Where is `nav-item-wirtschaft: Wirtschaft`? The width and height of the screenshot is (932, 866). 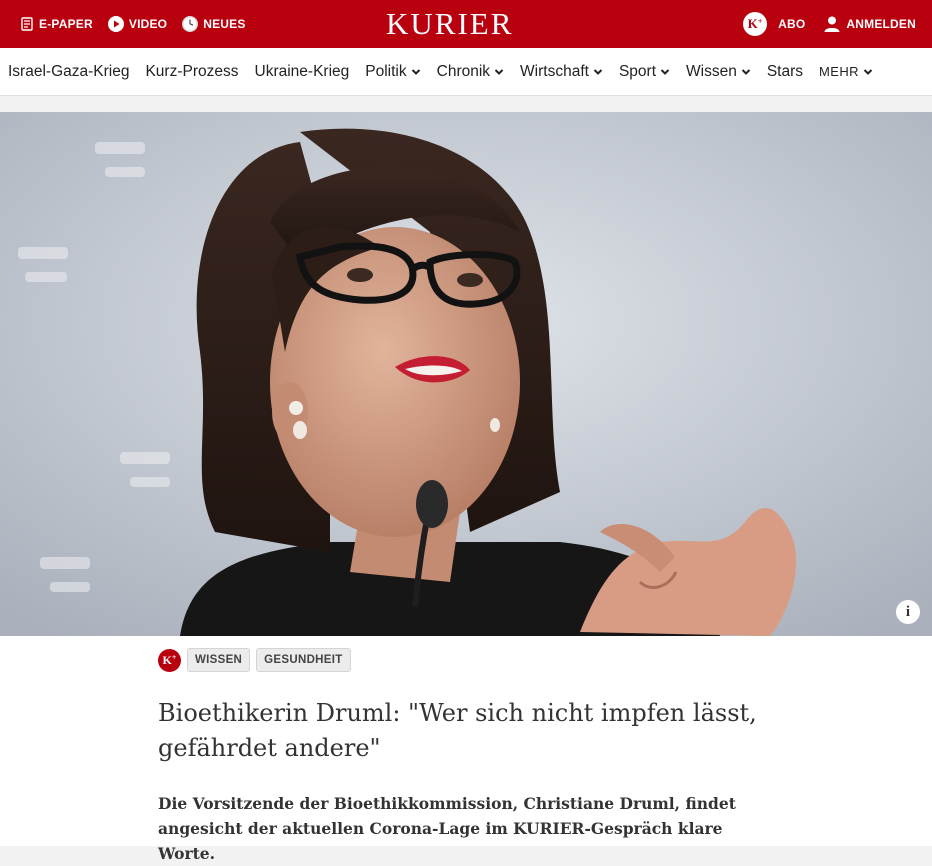
nav-item-wirtschaft: Wirtschaft is located at coordinates (561, 72).